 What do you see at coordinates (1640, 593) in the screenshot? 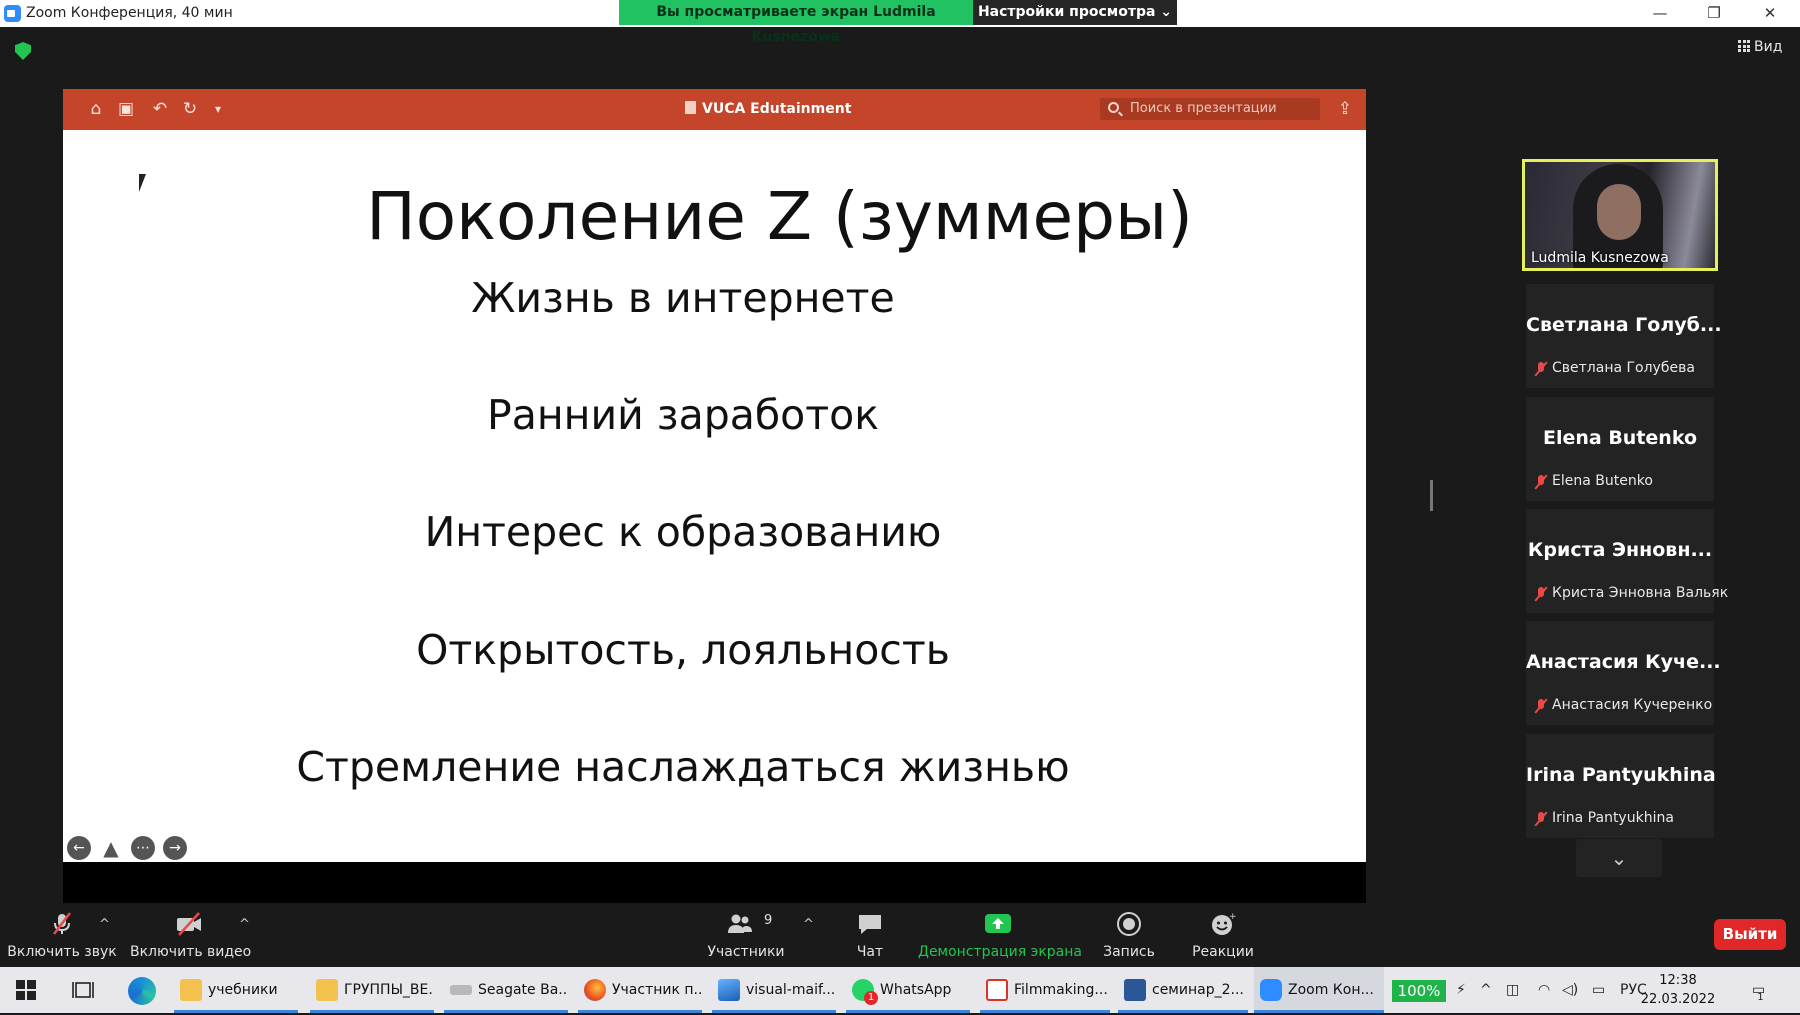
I see `participant-full-name: Криста Энновна Вальяк` at bounding box center [1640, 593].